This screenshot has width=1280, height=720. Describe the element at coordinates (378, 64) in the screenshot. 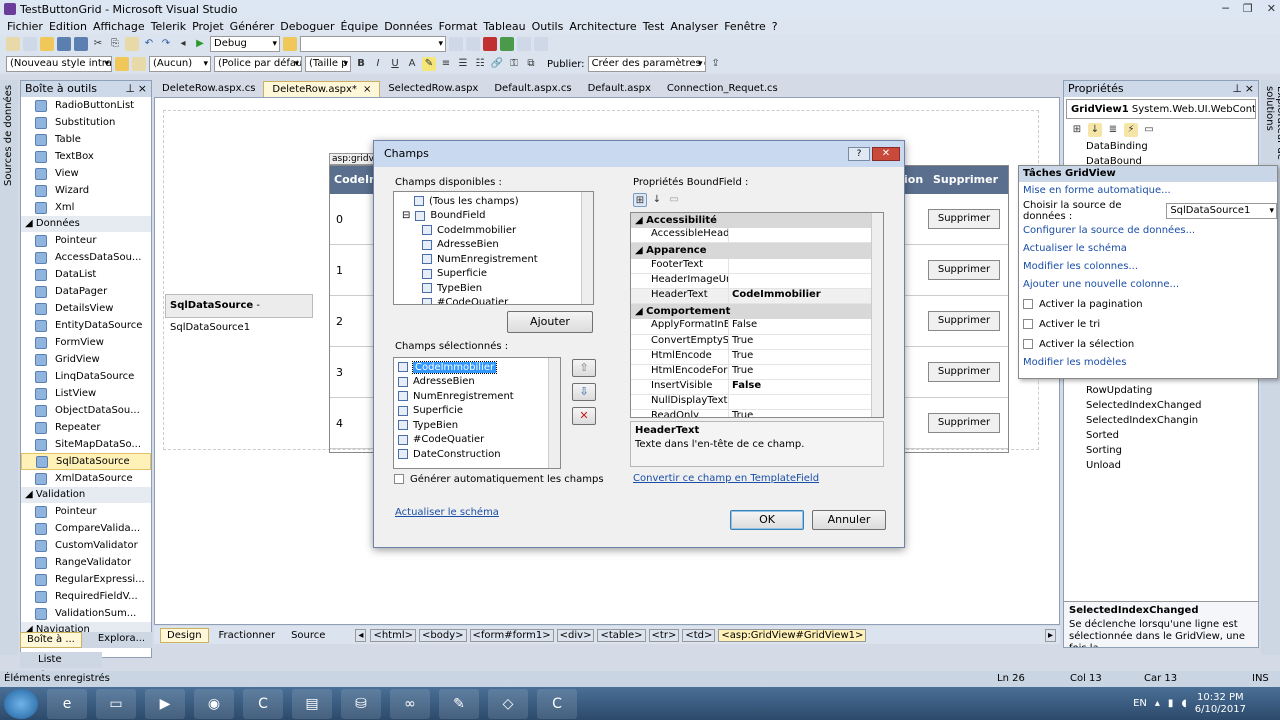

I see `italic-icon: I` at that location.